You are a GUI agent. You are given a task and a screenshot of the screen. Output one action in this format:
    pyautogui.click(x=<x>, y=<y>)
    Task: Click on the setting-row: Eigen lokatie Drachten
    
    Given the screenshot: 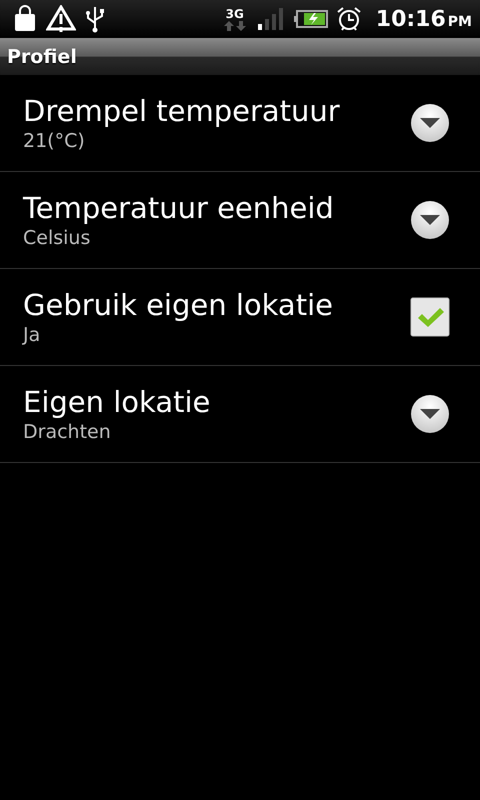 What is the action you would take?
    pyautogui.click(x=240, y=414)
    